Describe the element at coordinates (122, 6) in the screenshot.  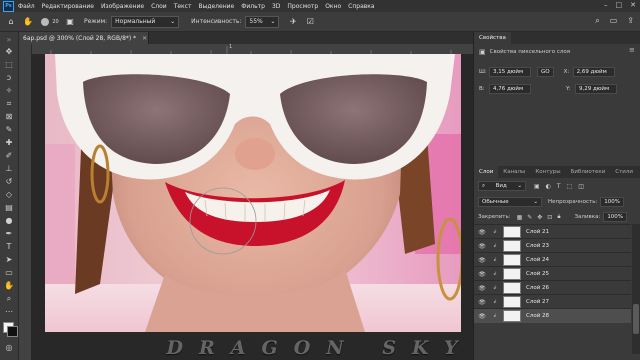
I see `menu-image: Изображение` at that location.